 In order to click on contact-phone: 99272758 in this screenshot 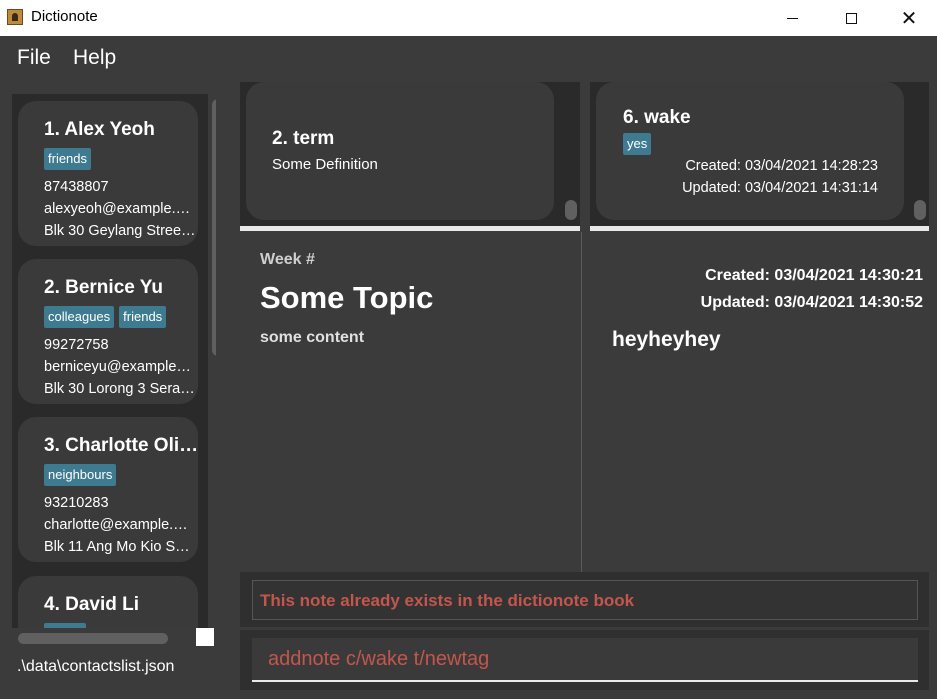, I will do `click(76, 345)`.